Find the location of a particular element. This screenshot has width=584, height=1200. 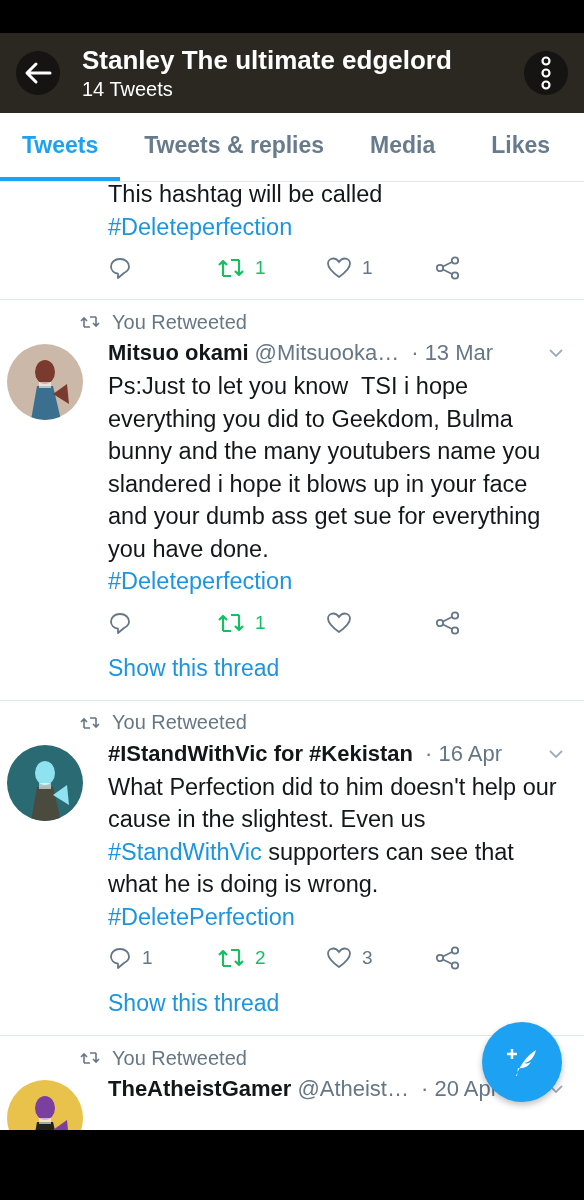

author-name: #IStandWithVic for #Kekistan is located at coordinates (261, 753).